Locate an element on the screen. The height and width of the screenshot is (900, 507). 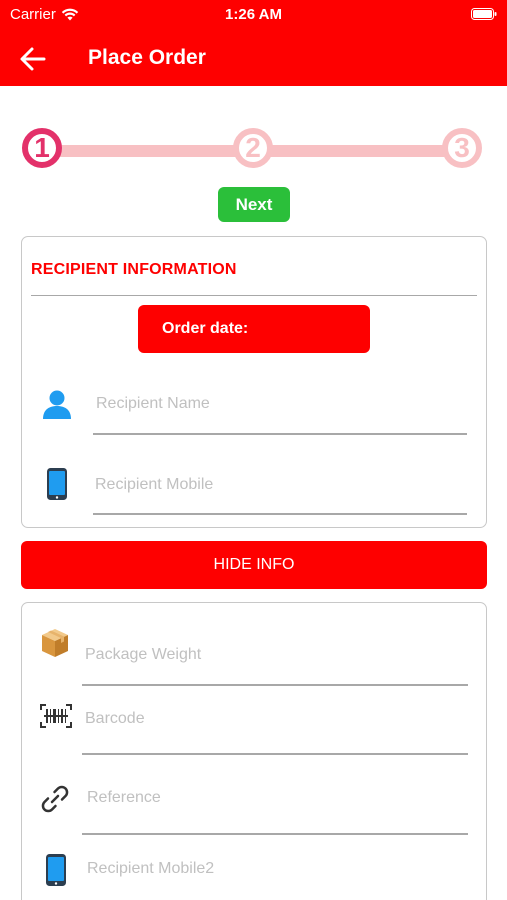
battery-icon is located at coordinates (484, 14).